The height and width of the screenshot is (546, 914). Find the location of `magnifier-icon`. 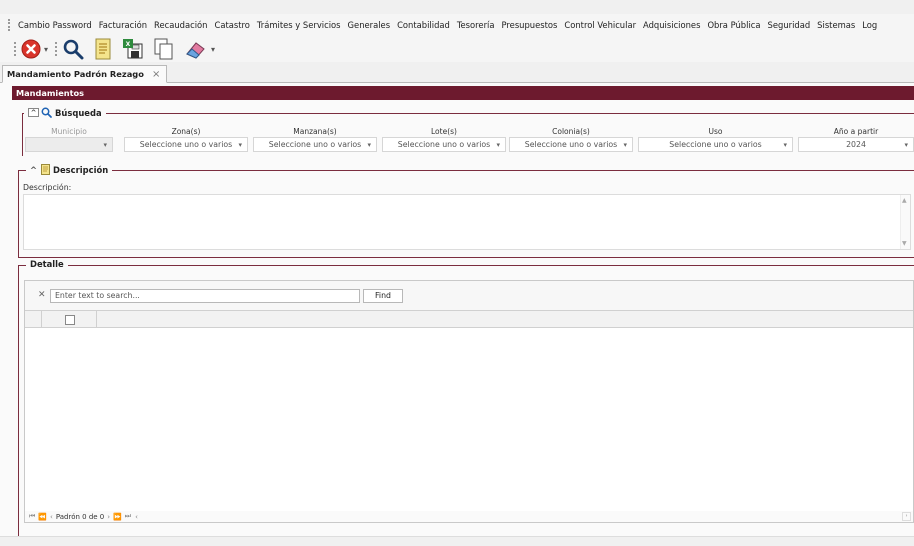

magnifier-icon is located at coordinates (46, 112).